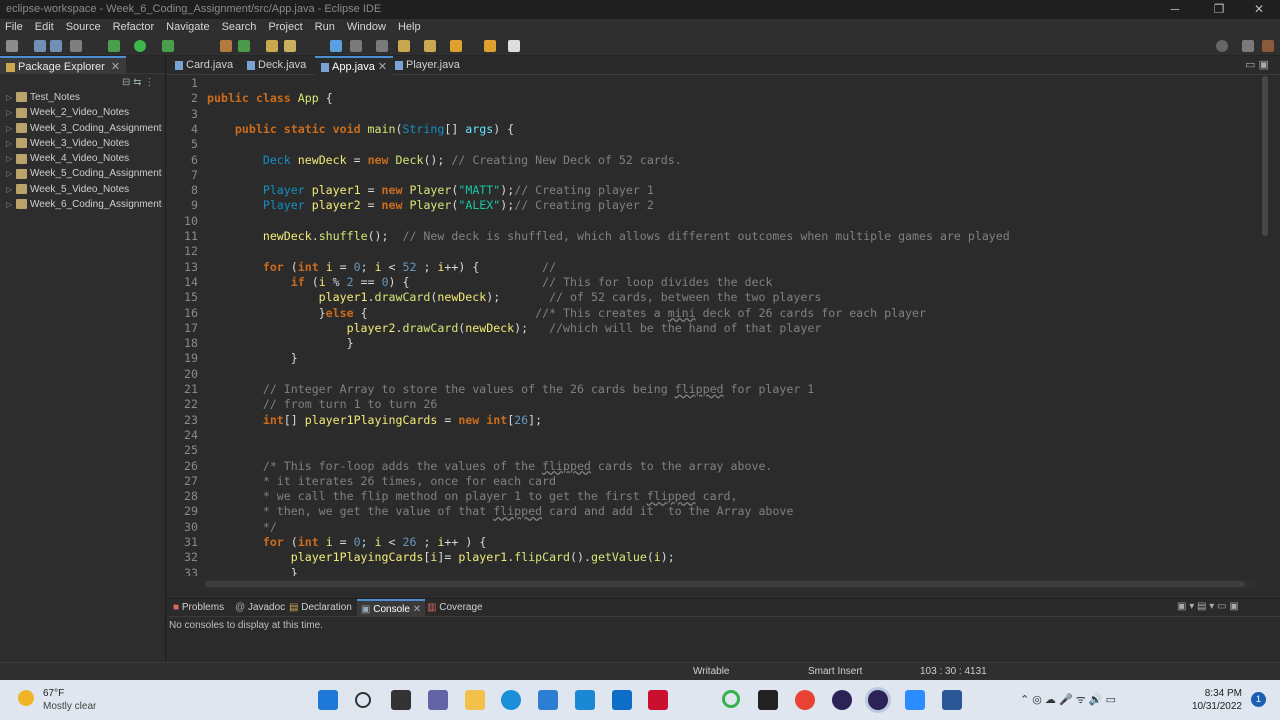 The image size is (1280, 720). What do you see at coordinates (83, 112) in the screenshot?
I see `tree-item-project: ▷ Week_2_Video_Notes` at bounding box center [83, 112].